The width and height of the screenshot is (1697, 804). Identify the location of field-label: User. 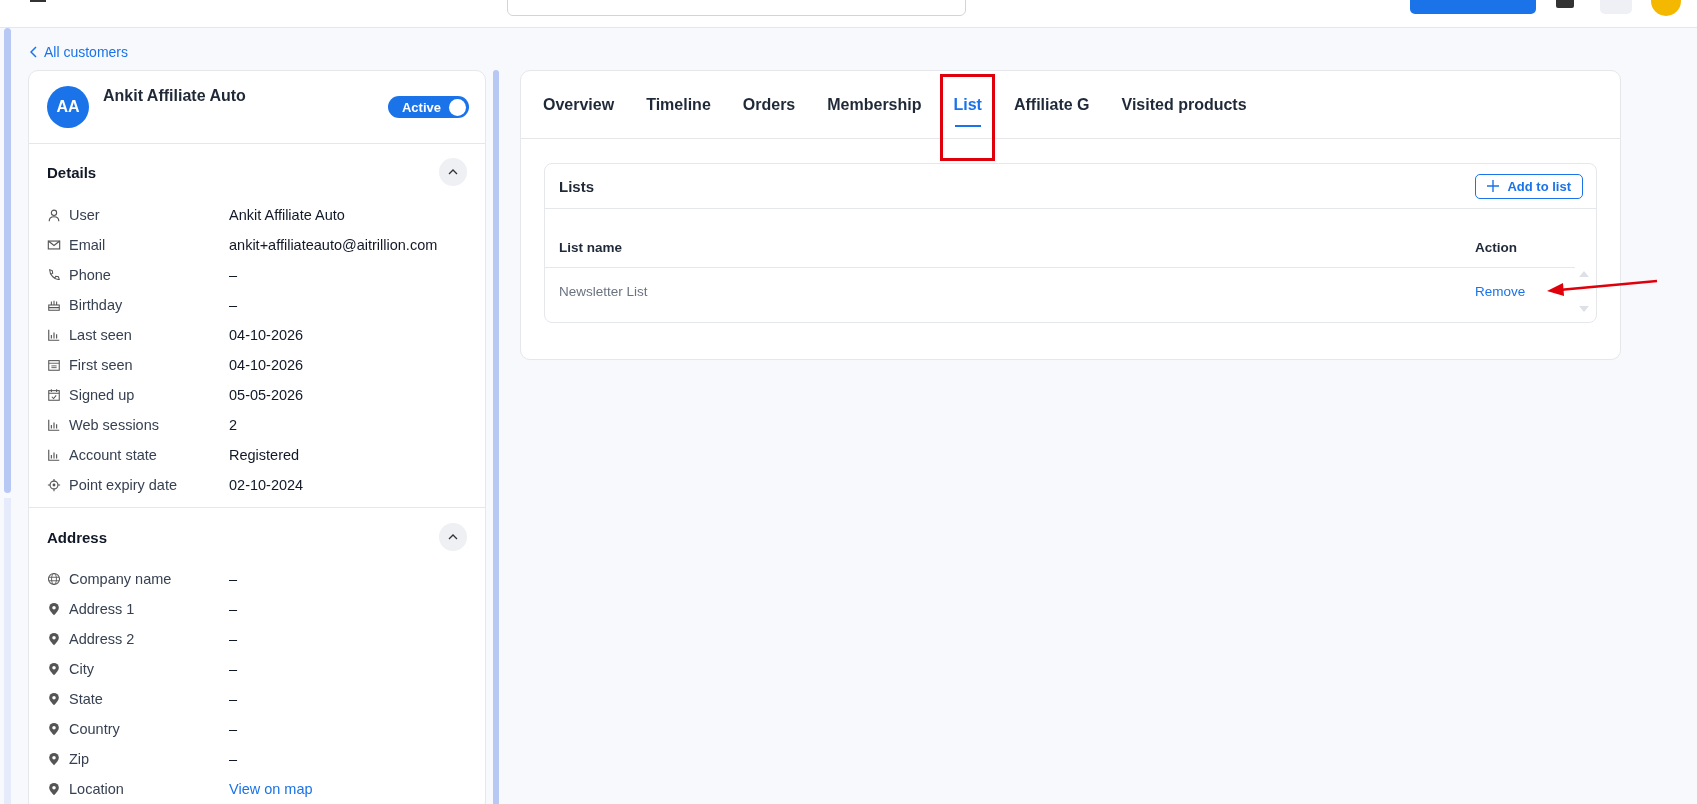
(84, 215).